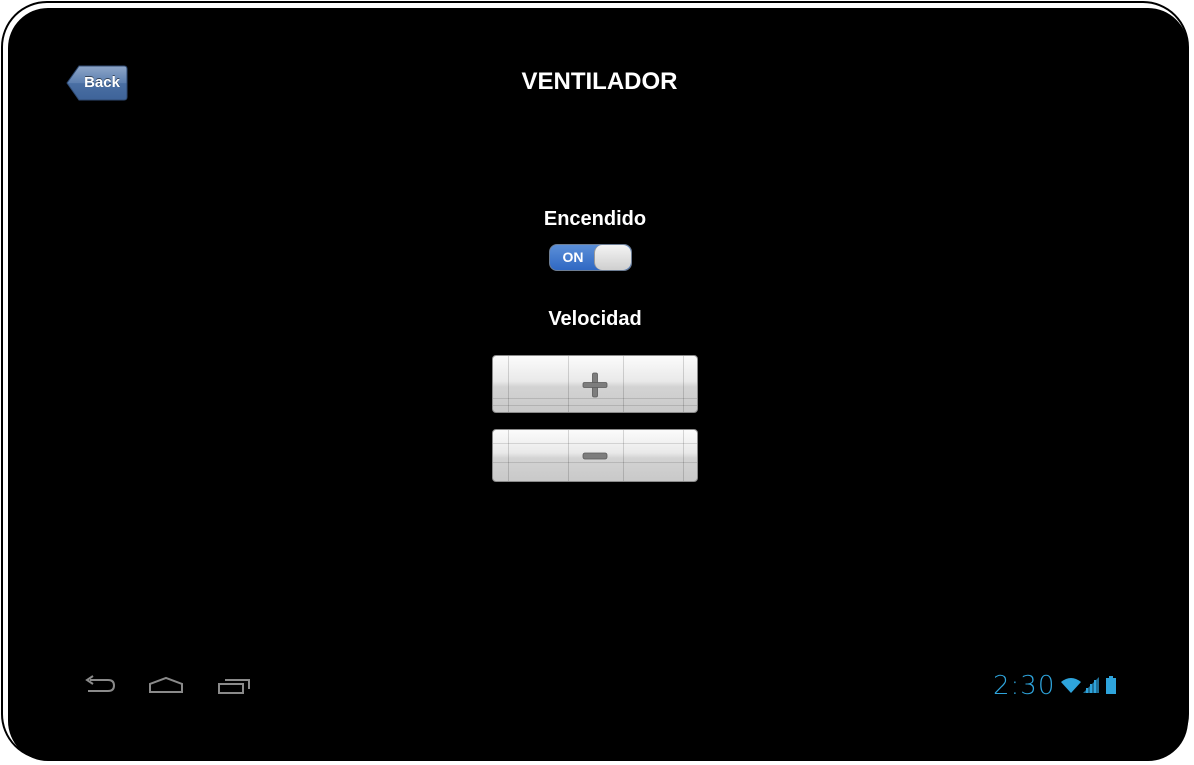 The image size is (1194, 765). I want to click on minus-icon, so click(595, 456).